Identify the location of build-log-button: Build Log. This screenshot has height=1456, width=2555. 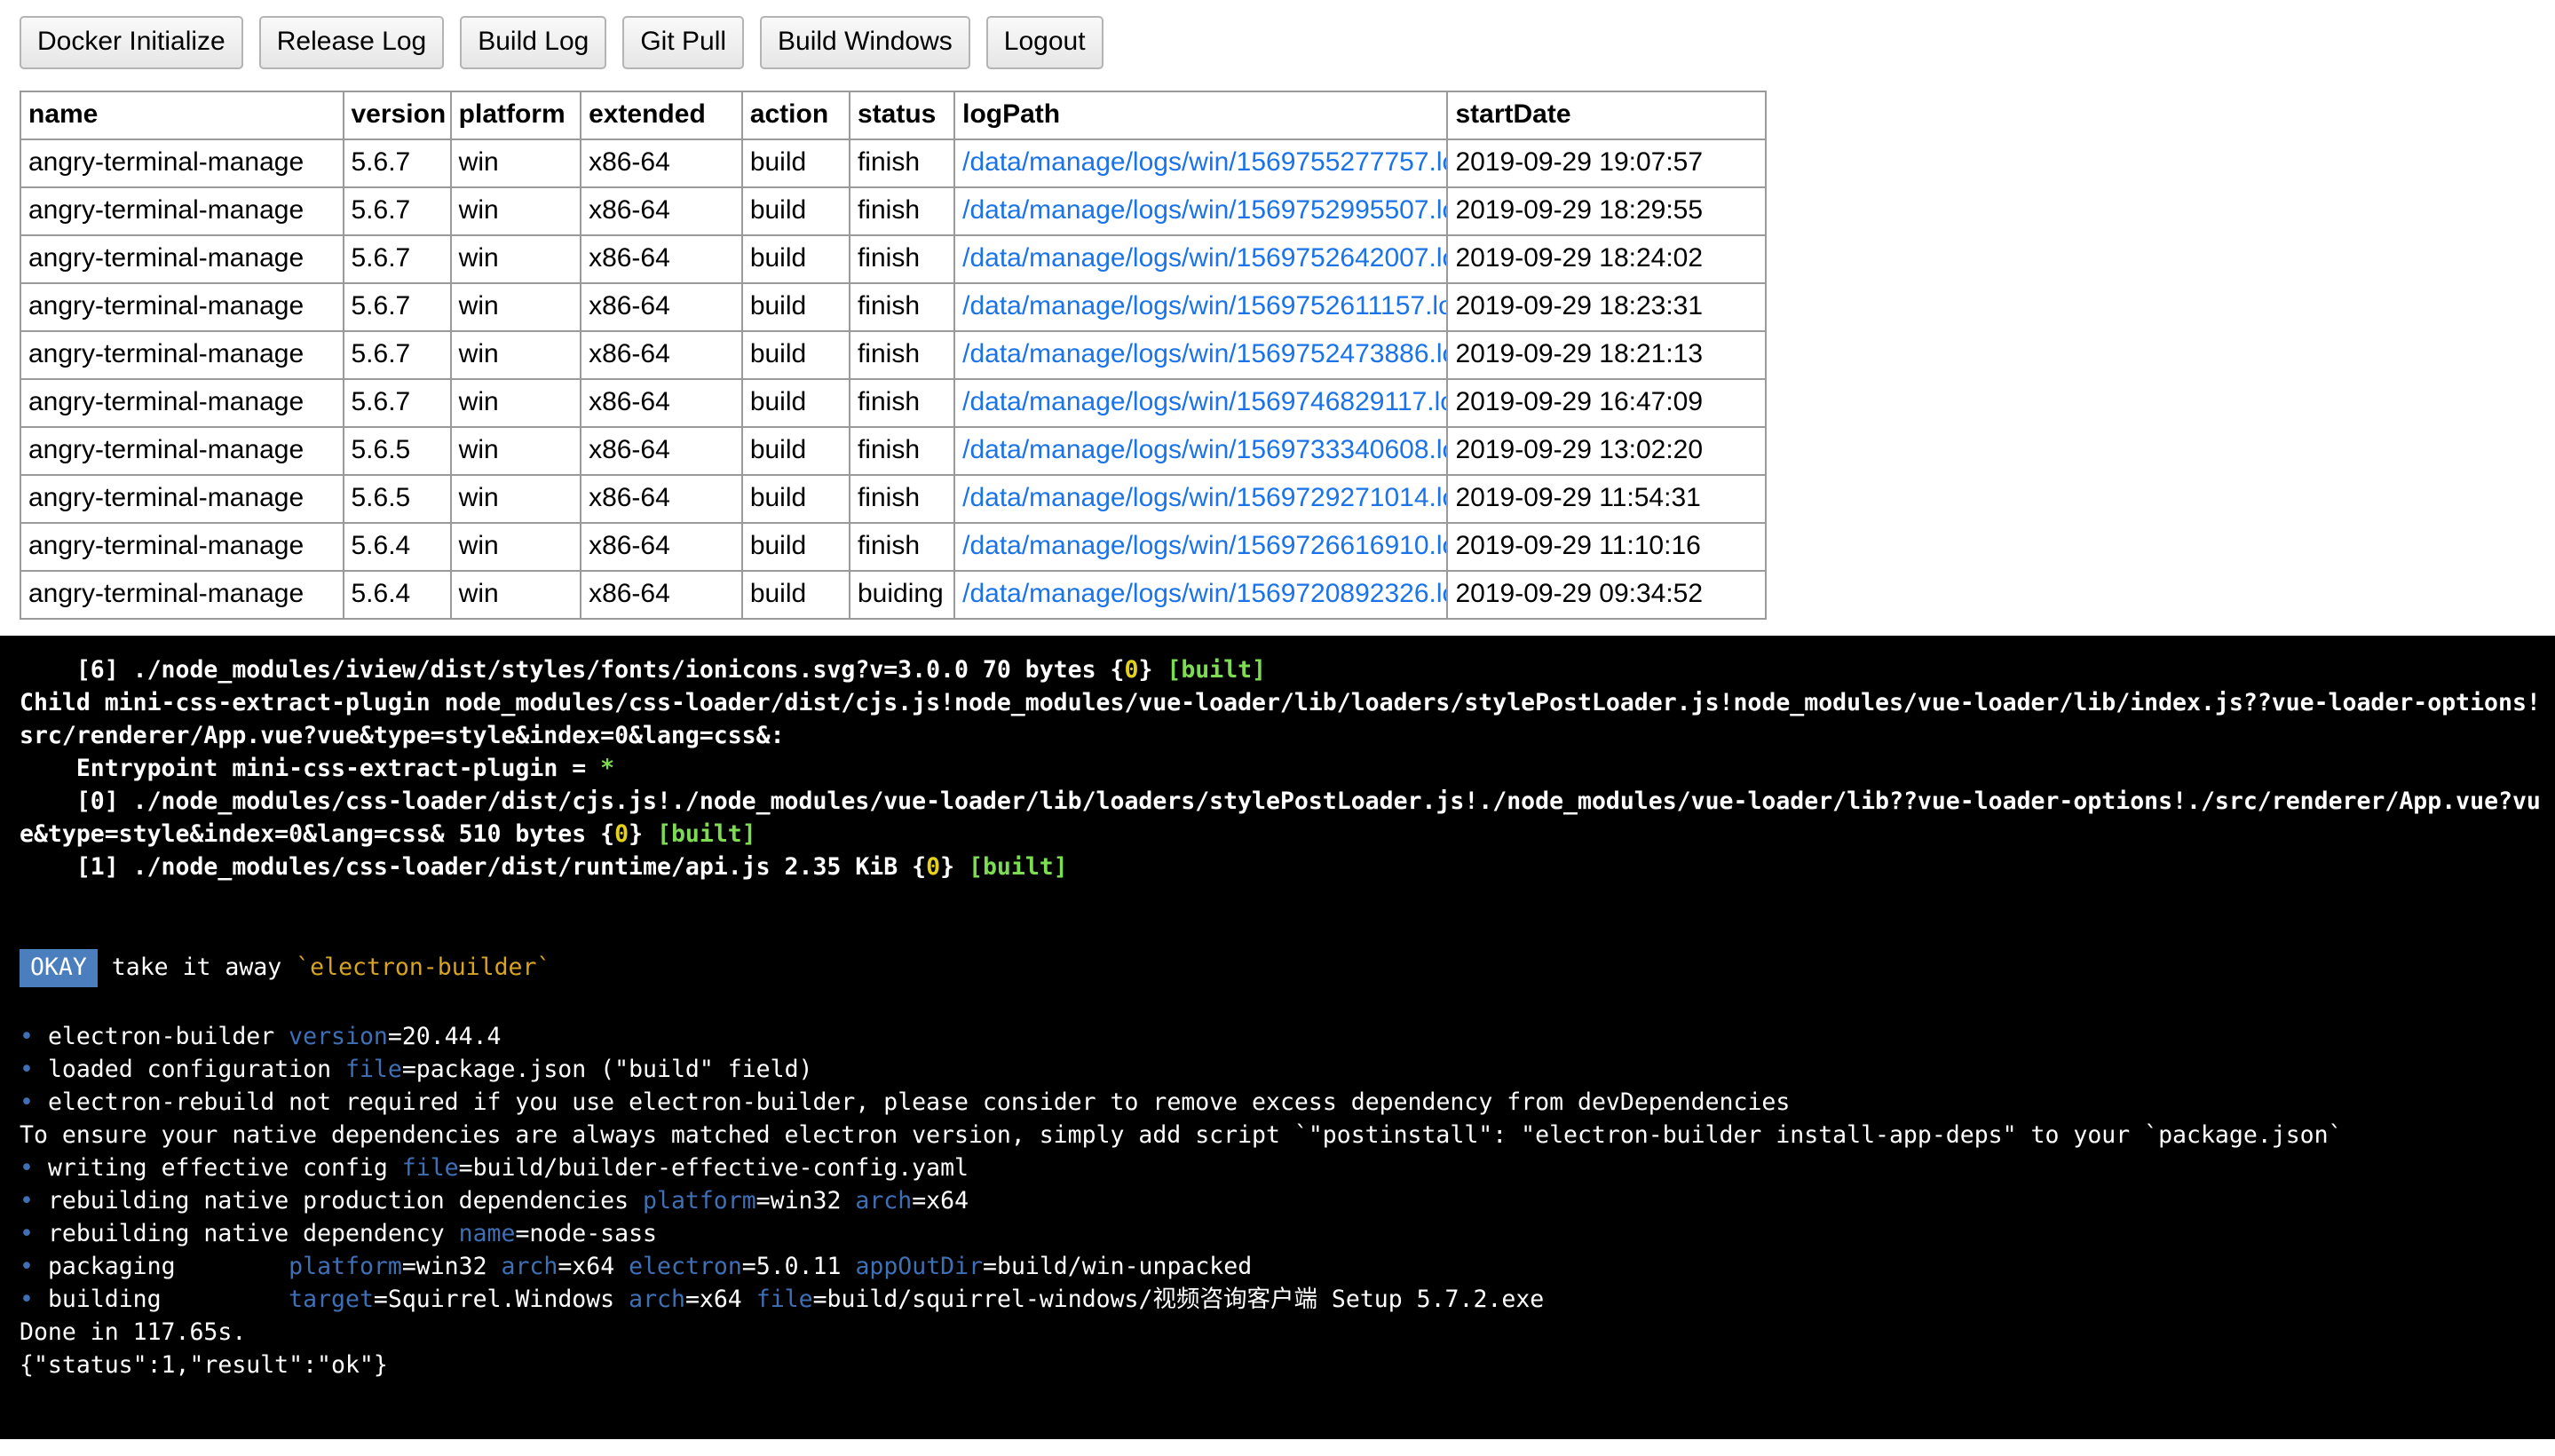
(533, 42).